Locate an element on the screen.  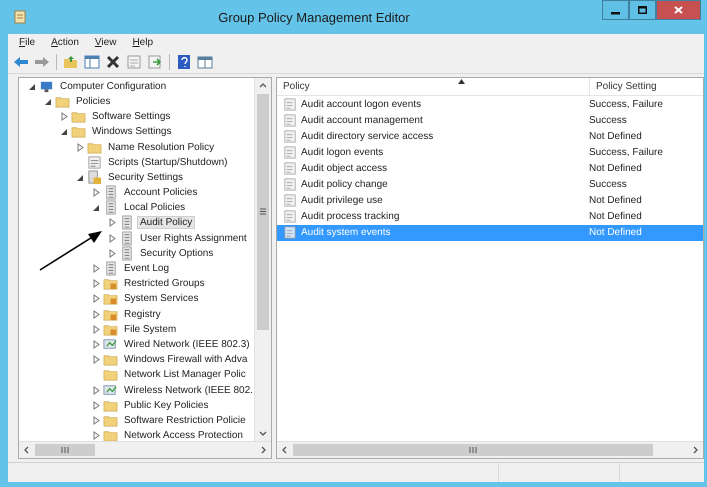
close-button is located at coordinates (678, 10).